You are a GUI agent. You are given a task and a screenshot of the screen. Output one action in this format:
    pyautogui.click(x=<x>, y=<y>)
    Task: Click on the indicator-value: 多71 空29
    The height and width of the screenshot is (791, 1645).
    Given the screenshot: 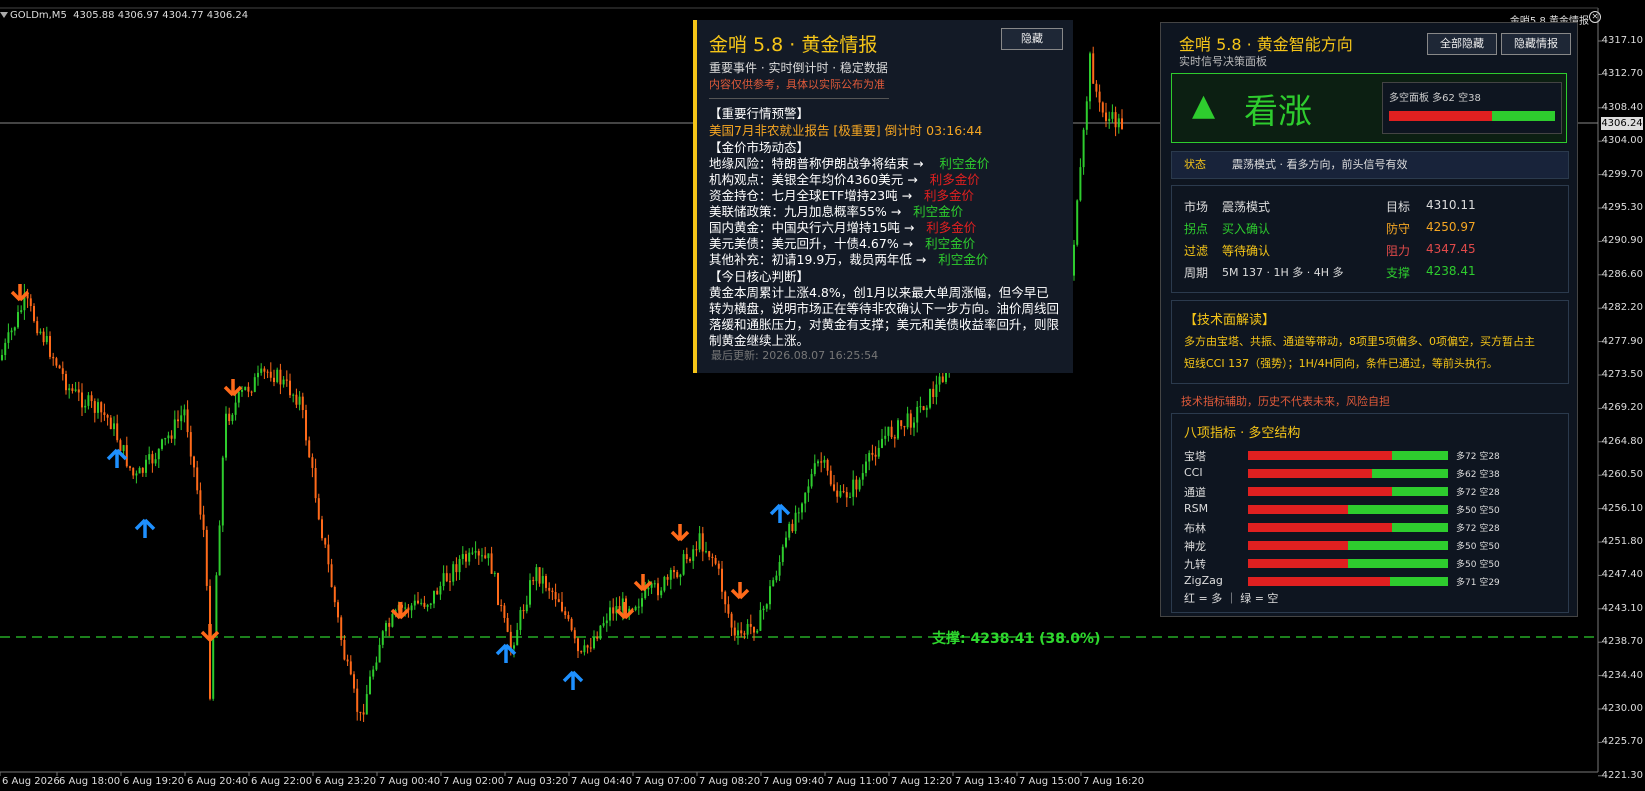 What is the action you would take?
    pyautogui.click(x=1478, y=583)
    